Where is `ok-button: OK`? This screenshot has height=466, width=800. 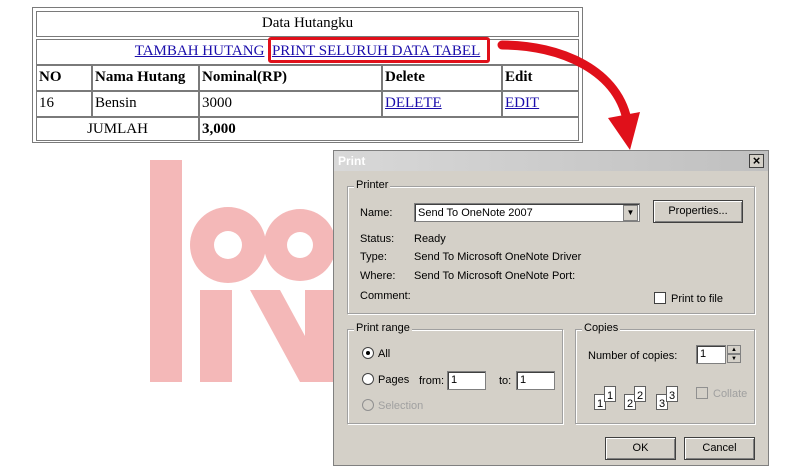
ok-button: OK is located at coordinates (640, 448).